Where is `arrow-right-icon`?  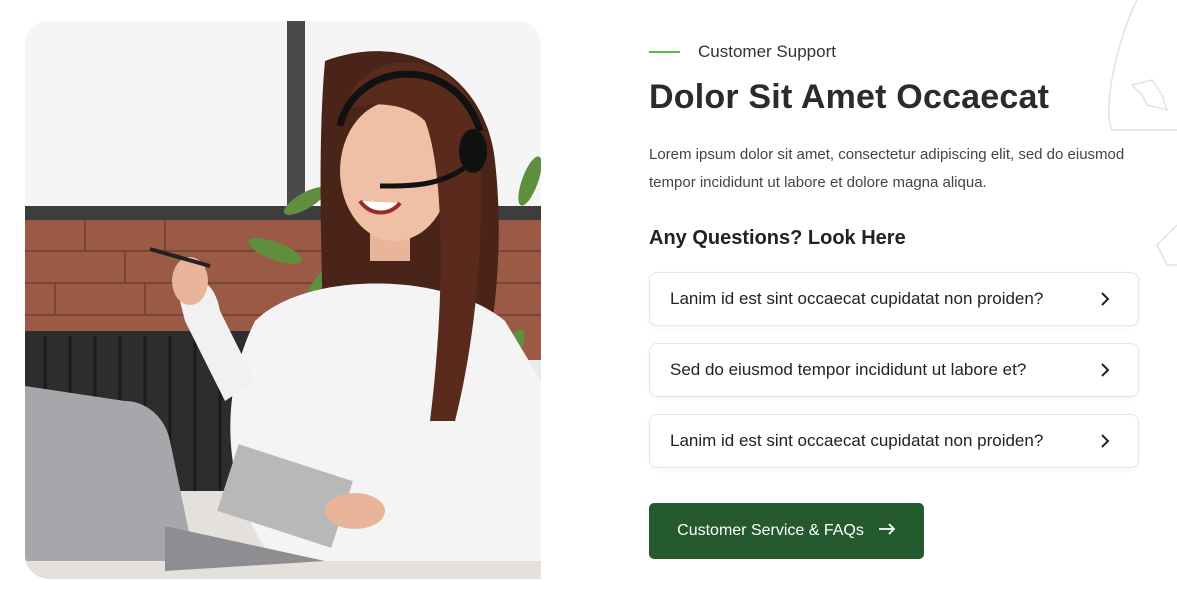
arrow-right-icon is located at coordinates (887, 531).